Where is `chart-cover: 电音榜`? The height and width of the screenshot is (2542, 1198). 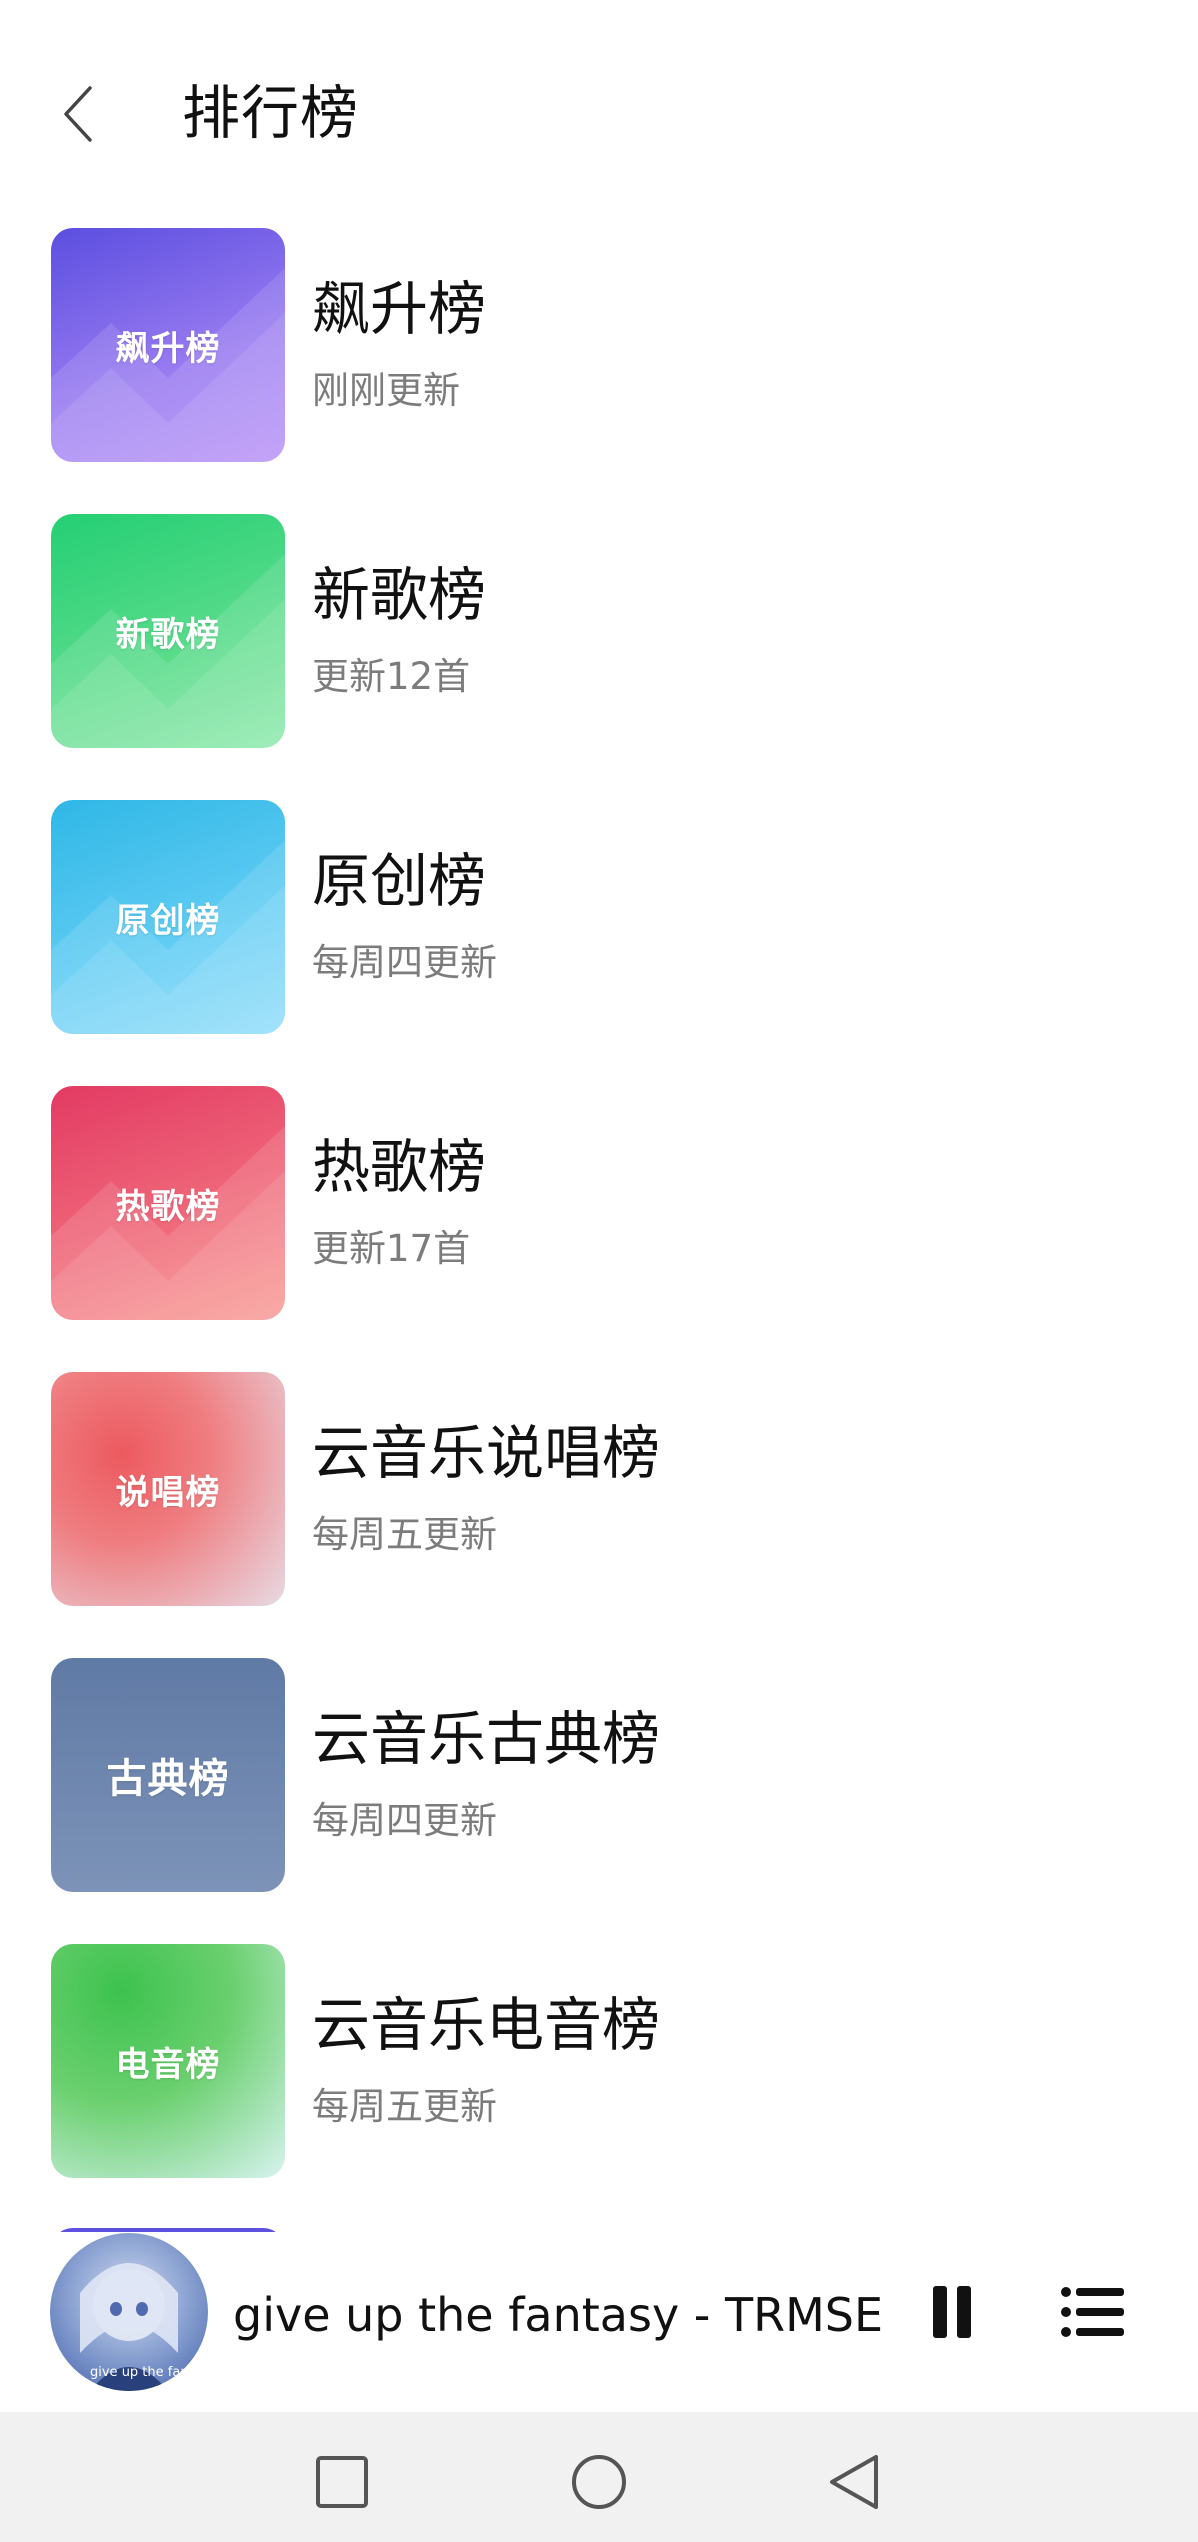 chart-cover: 电音榜 is located at coordinates (168, 2061).